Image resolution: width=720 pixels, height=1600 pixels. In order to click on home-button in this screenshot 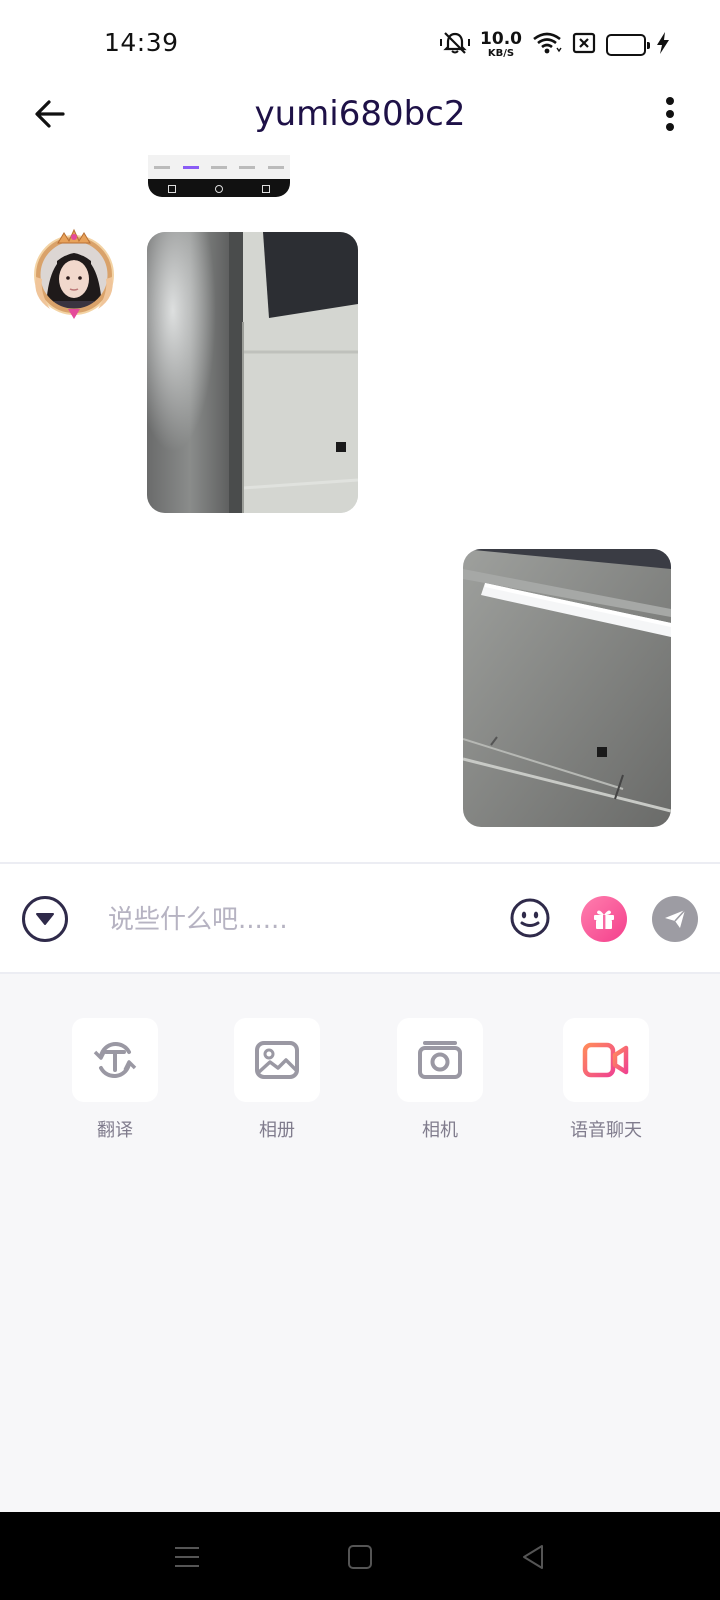, I will do `click(360, 1557)`.